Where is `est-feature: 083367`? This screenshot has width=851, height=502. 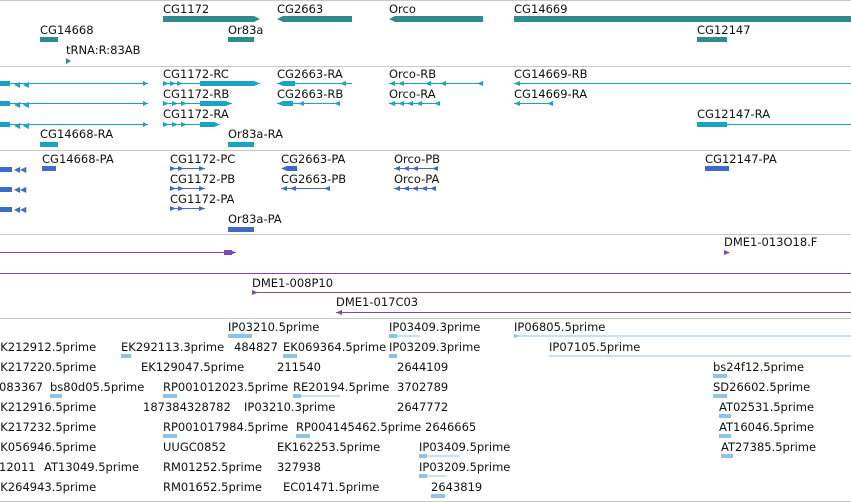
est-feature: 083367 is located at coordinates (21, 387).